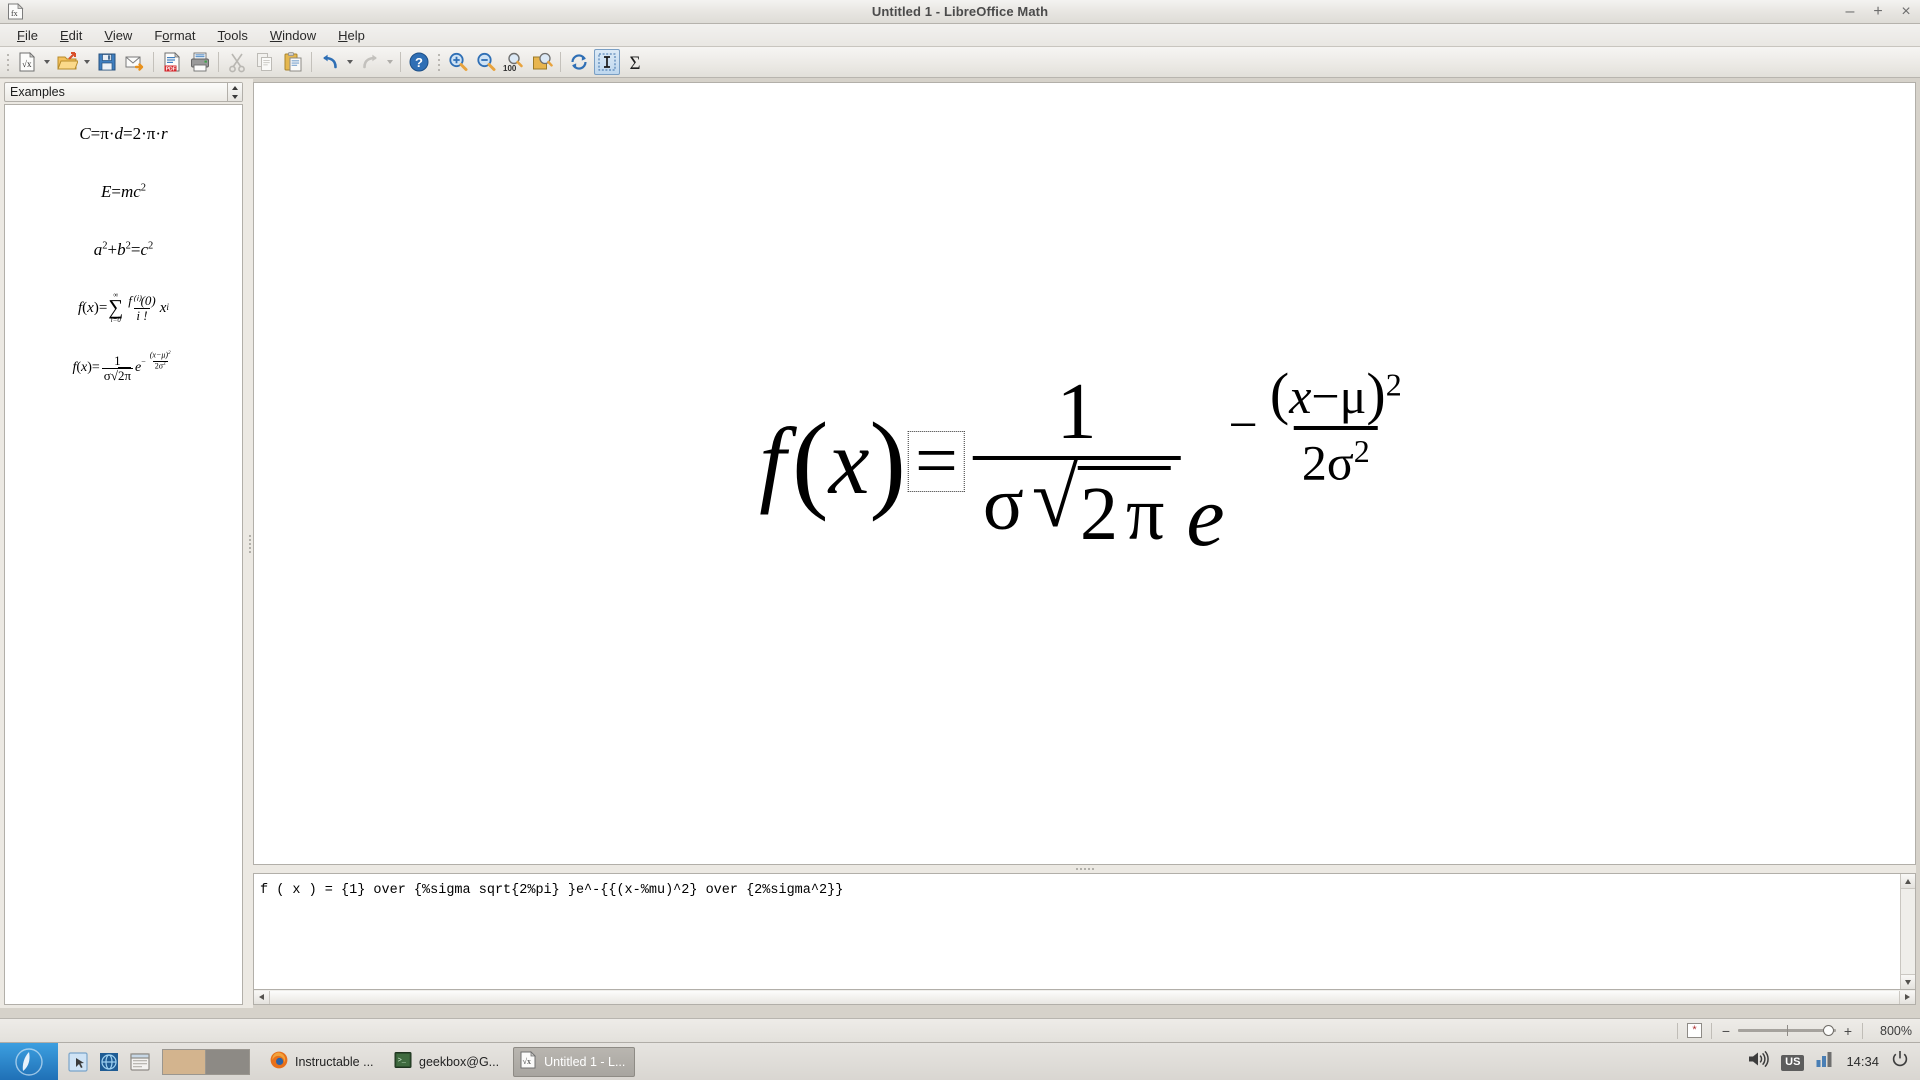  I want to click on zoom-slider-control: − +, so click(1787, 1031).